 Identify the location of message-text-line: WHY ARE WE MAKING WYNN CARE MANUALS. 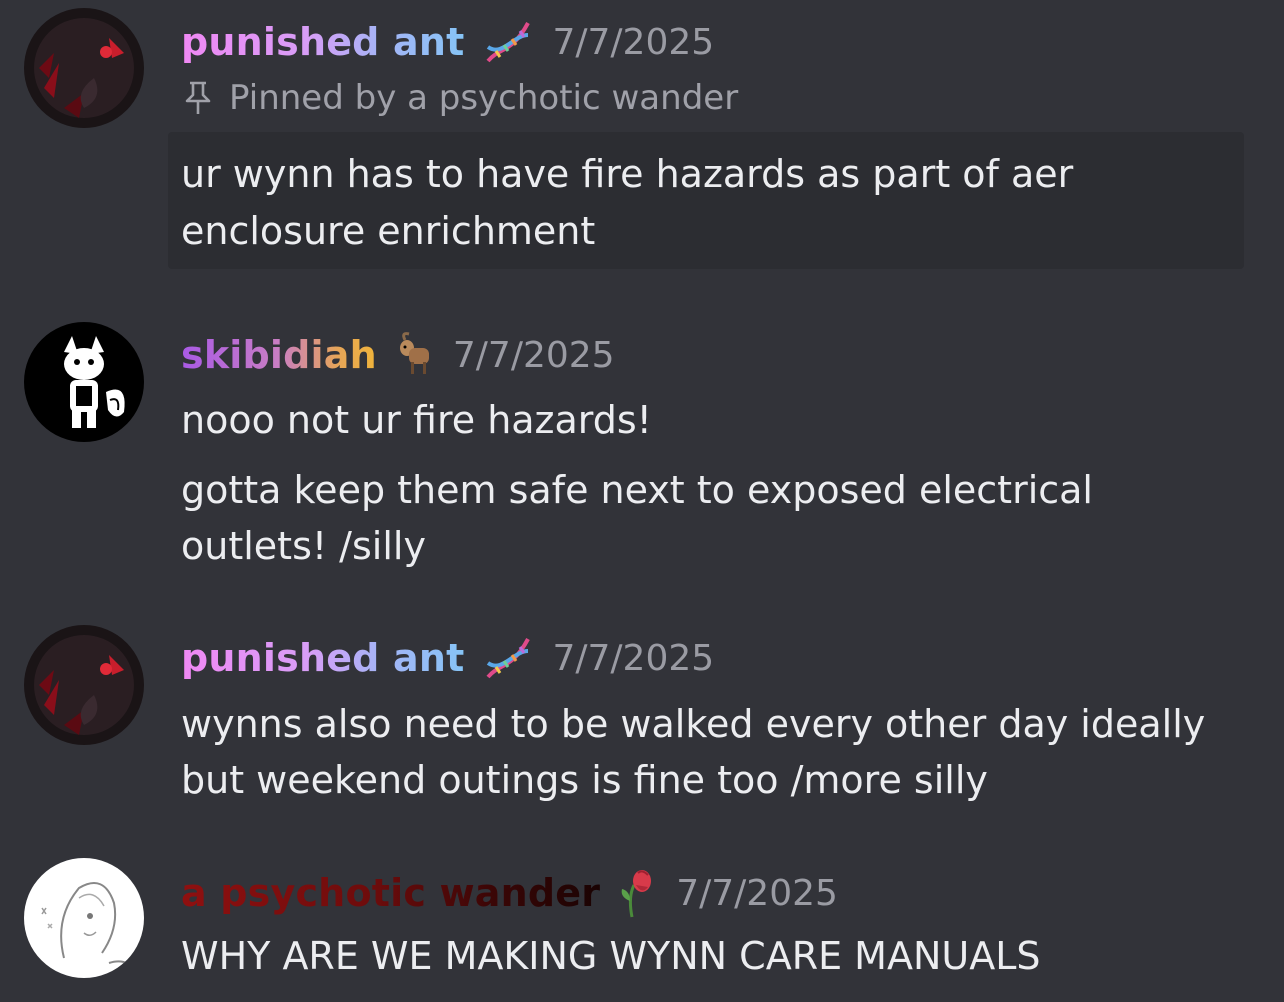
(611, 956).